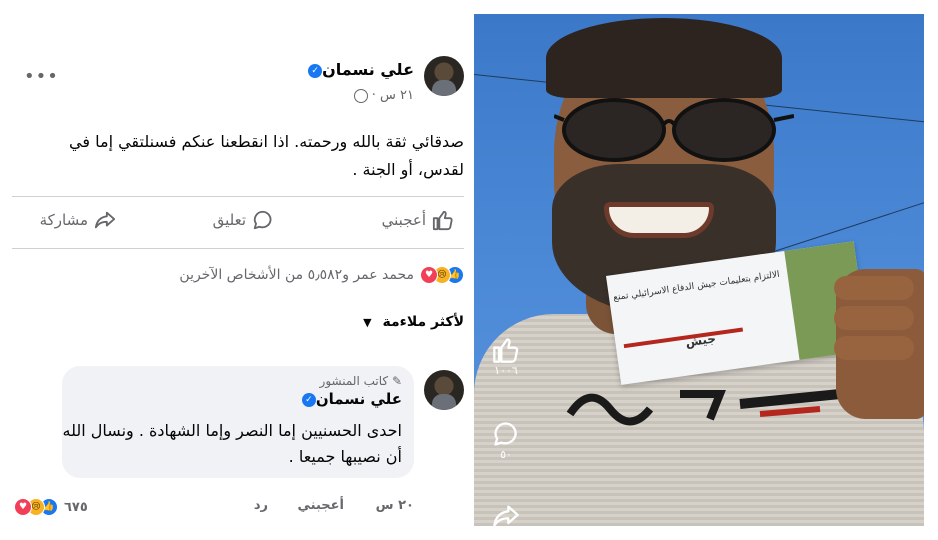 The image size is (938, 540). Describe the element at coordinates (368, 69) in the screenshot. I see `author-name-text: علي نسمان` at that location.